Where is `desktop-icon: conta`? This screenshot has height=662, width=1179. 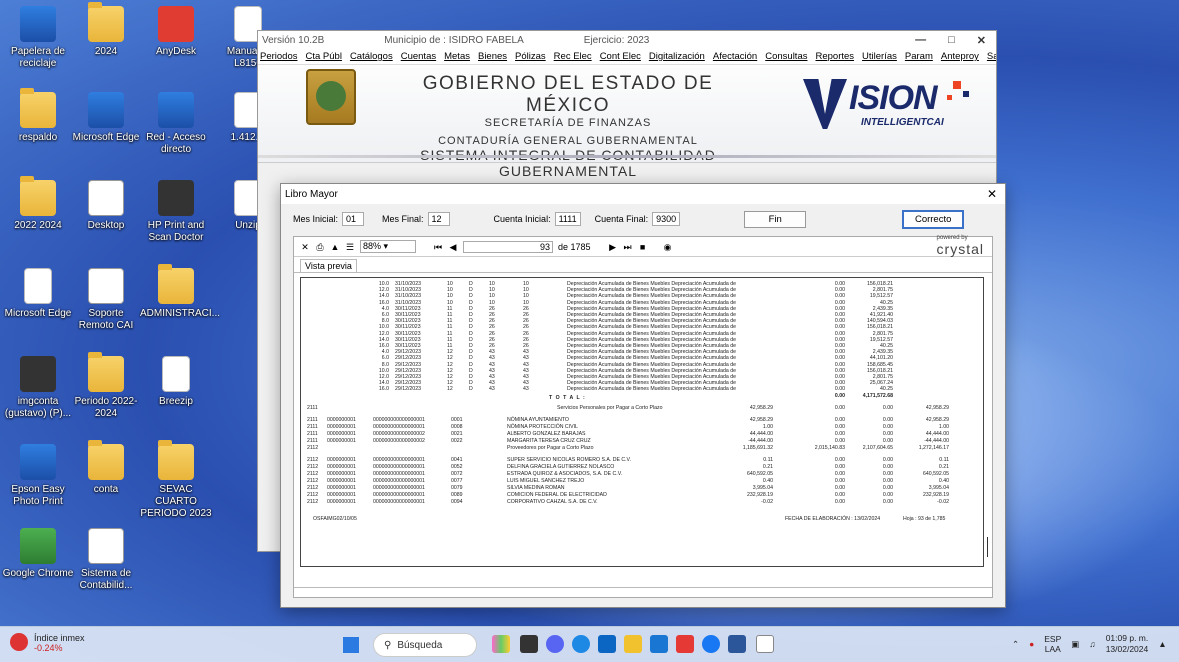 desktop-icon: conta is located at coordinates (106, 468).